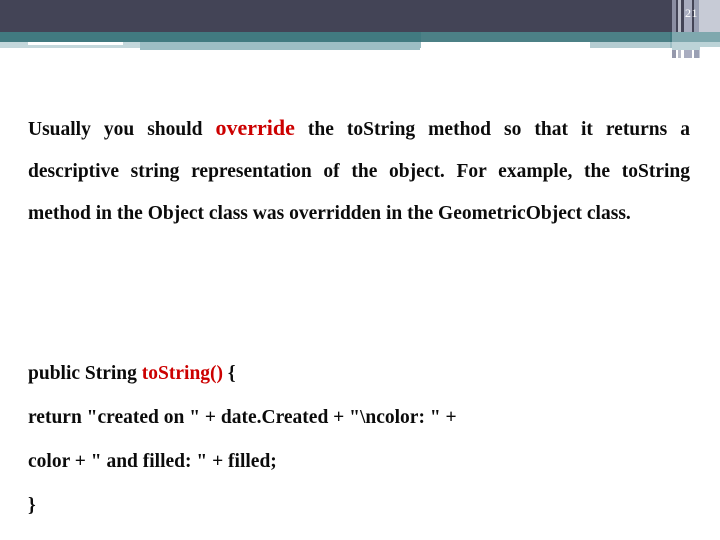 Image resolution: width=720 pixels, height=540 pixels. I want to click on code-line: public String toString() {, so click(359, 374).